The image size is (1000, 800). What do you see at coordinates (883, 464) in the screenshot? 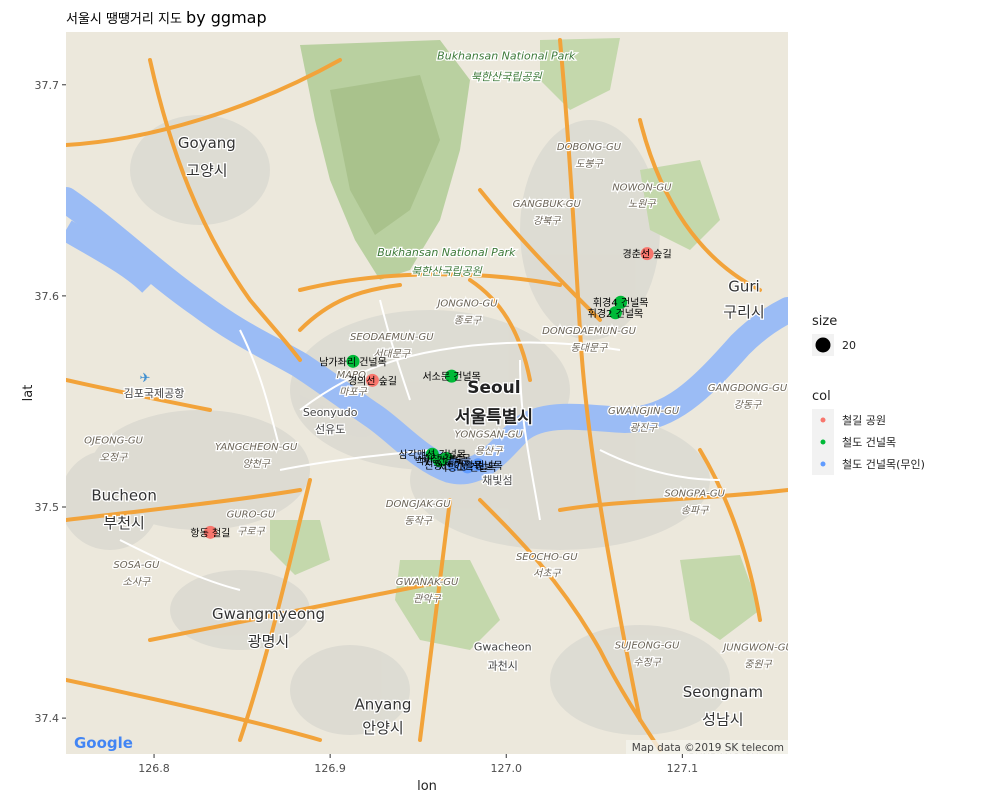
I see `color-legend-label-2: 철도 건널목(무인)` at bounding box center [883, 464].